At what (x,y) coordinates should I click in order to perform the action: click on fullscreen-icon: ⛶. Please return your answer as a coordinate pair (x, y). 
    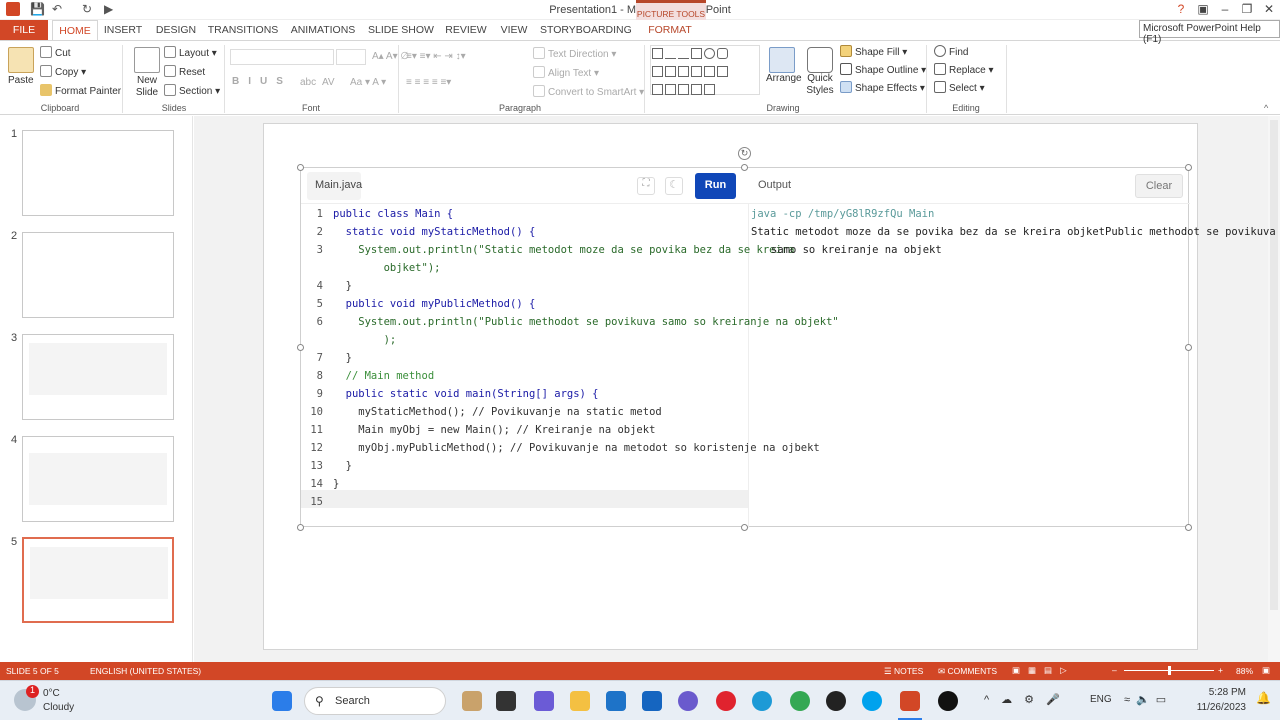
    Looking at the image, I should click on (646, 186).